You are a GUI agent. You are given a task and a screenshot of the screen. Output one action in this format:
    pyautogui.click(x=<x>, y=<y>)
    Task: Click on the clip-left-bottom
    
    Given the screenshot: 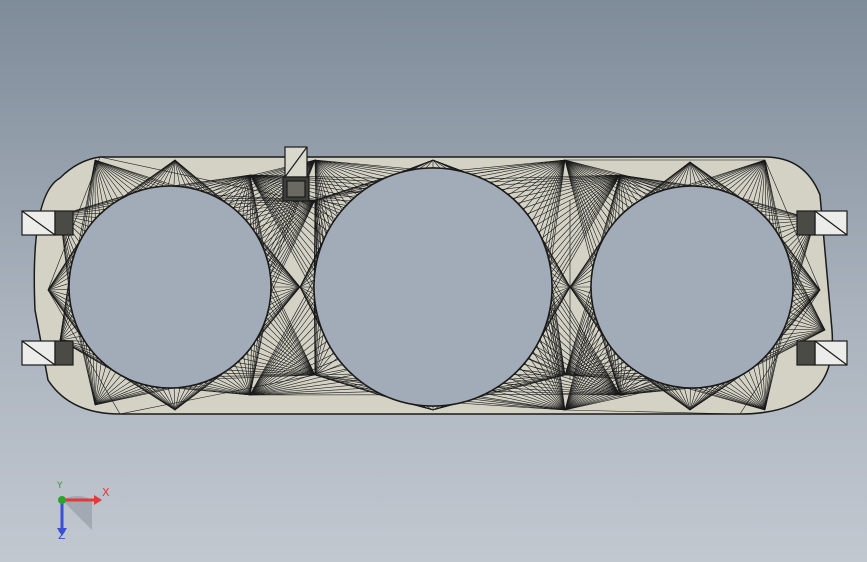 What is the action you would take?
    pyautogui.click(x=47, y=353)
    